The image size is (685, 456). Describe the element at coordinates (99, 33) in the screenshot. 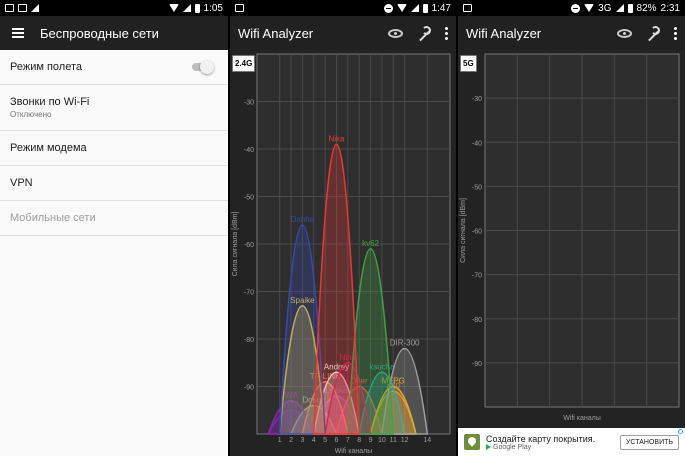

I see `page-title: Беспроводные сети` at that location.